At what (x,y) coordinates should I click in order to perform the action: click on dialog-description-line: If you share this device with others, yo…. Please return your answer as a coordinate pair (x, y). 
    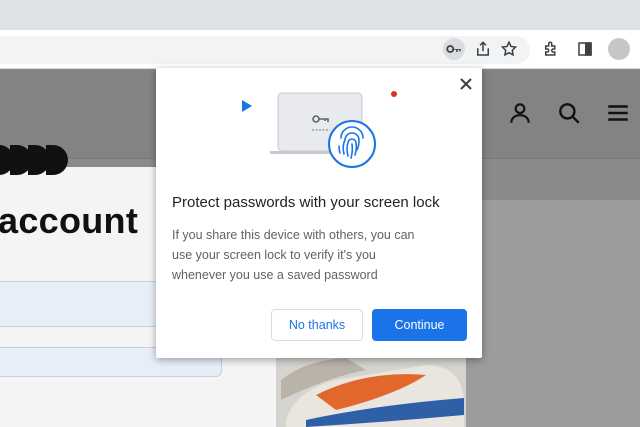
    Looking at the image, I should click on (293, 235).